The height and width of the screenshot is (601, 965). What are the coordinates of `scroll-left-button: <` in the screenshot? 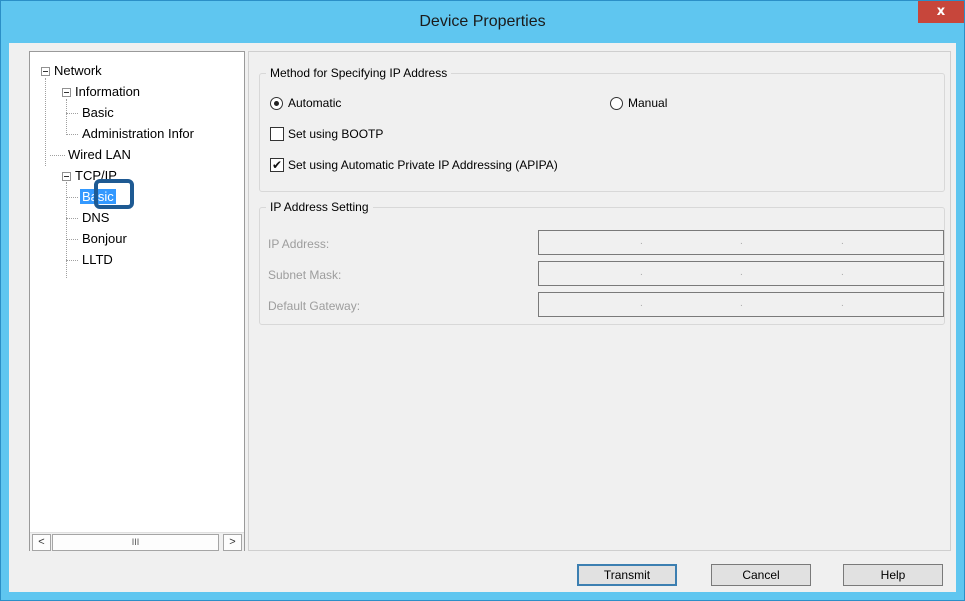 It's located at (41, 542).